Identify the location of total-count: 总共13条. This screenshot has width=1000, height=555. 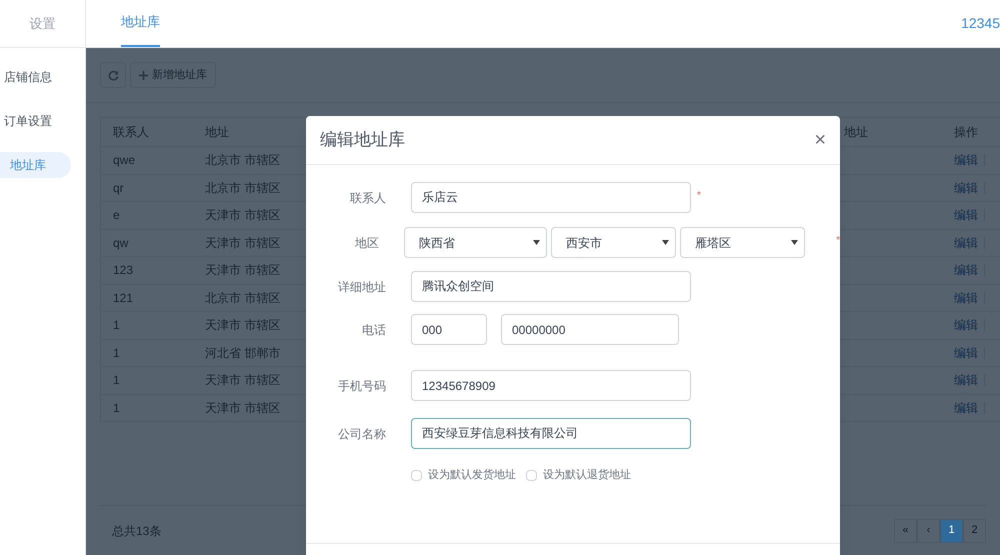
(136, 531).